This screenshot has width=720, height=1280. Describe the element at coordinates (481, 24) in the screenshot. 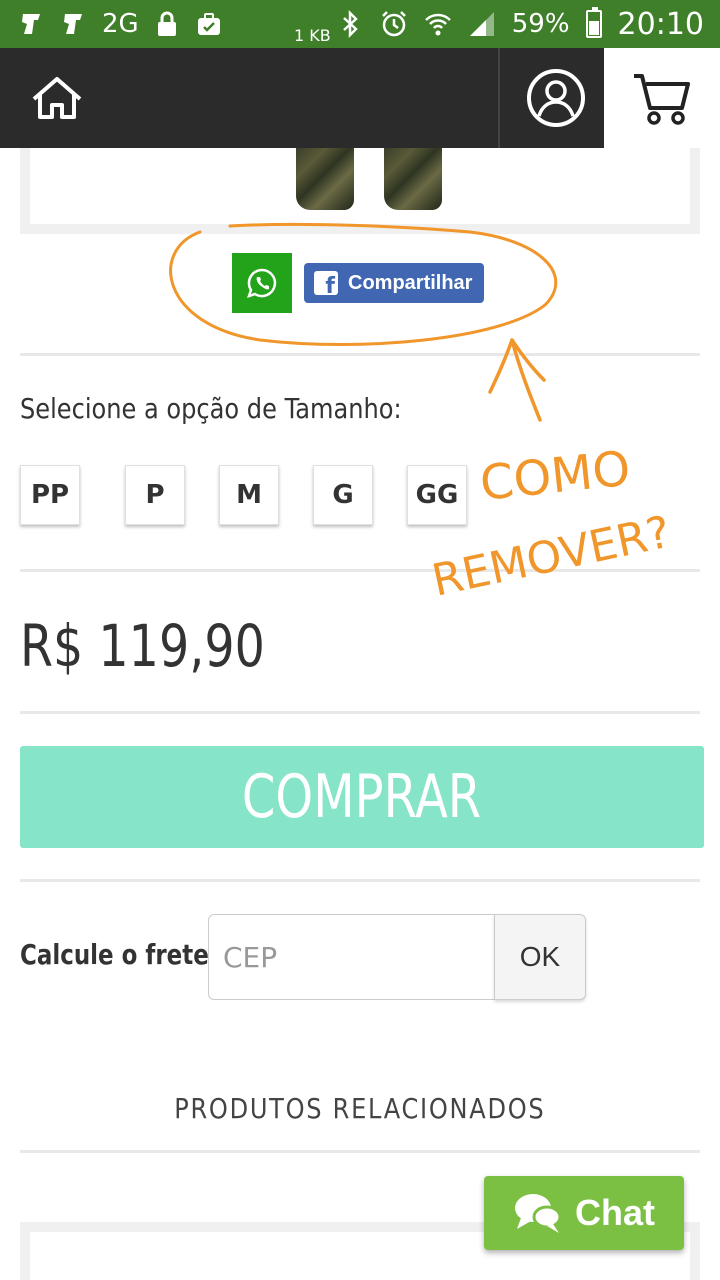

I see `signal-icon` at that location.